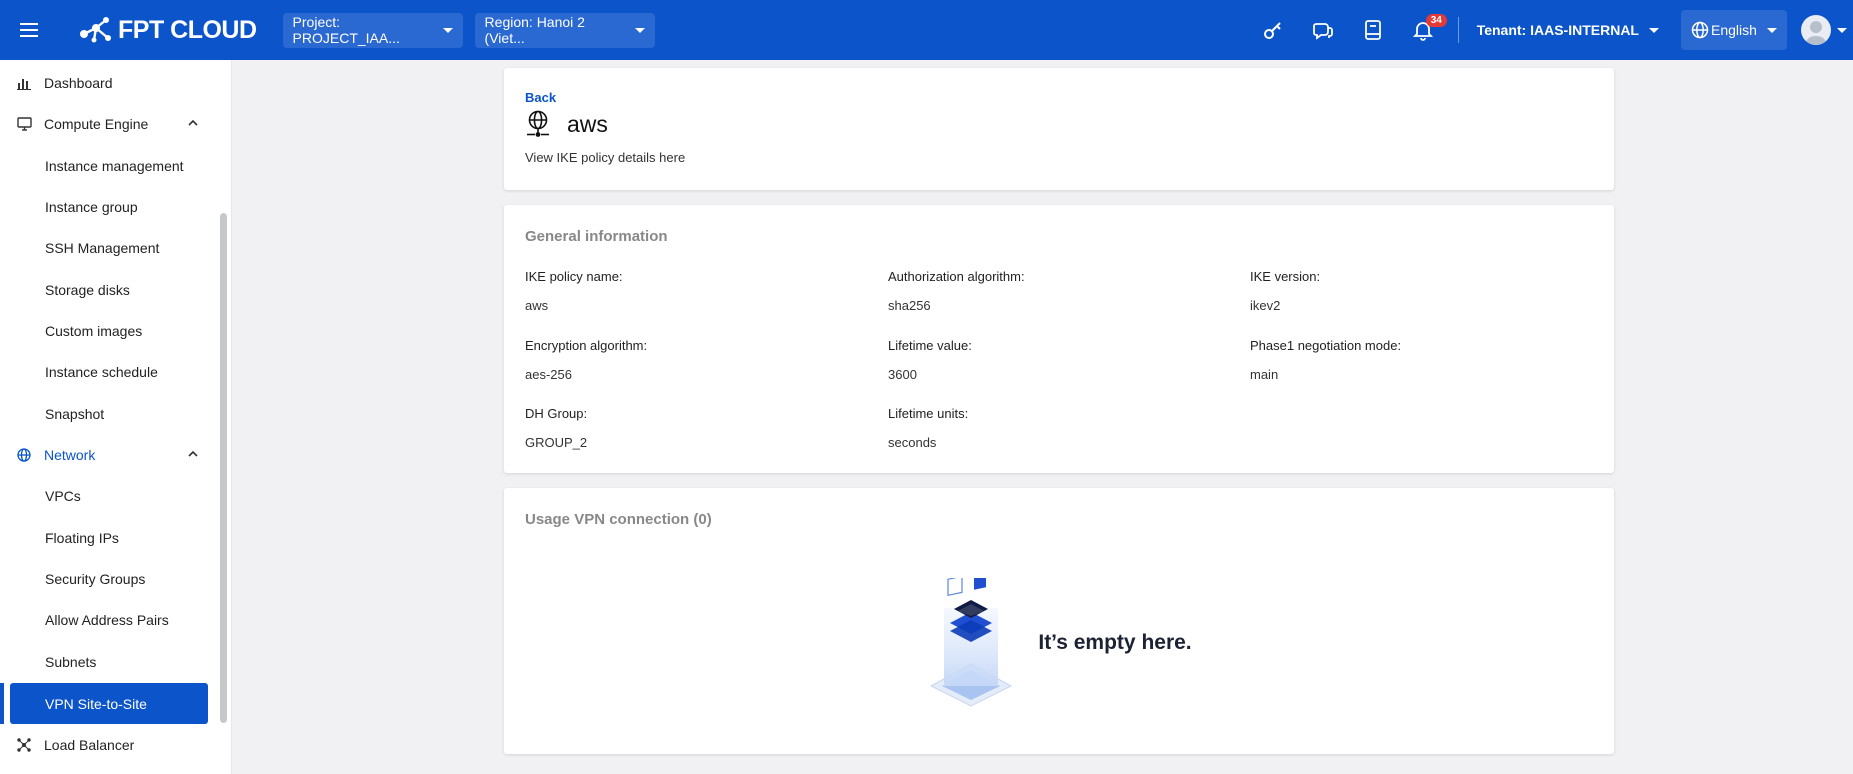  What do you see at coordinates (930, 345) in the screenshot?
I see `field-label: Lifetime value:` at bounding box center [930, 345].